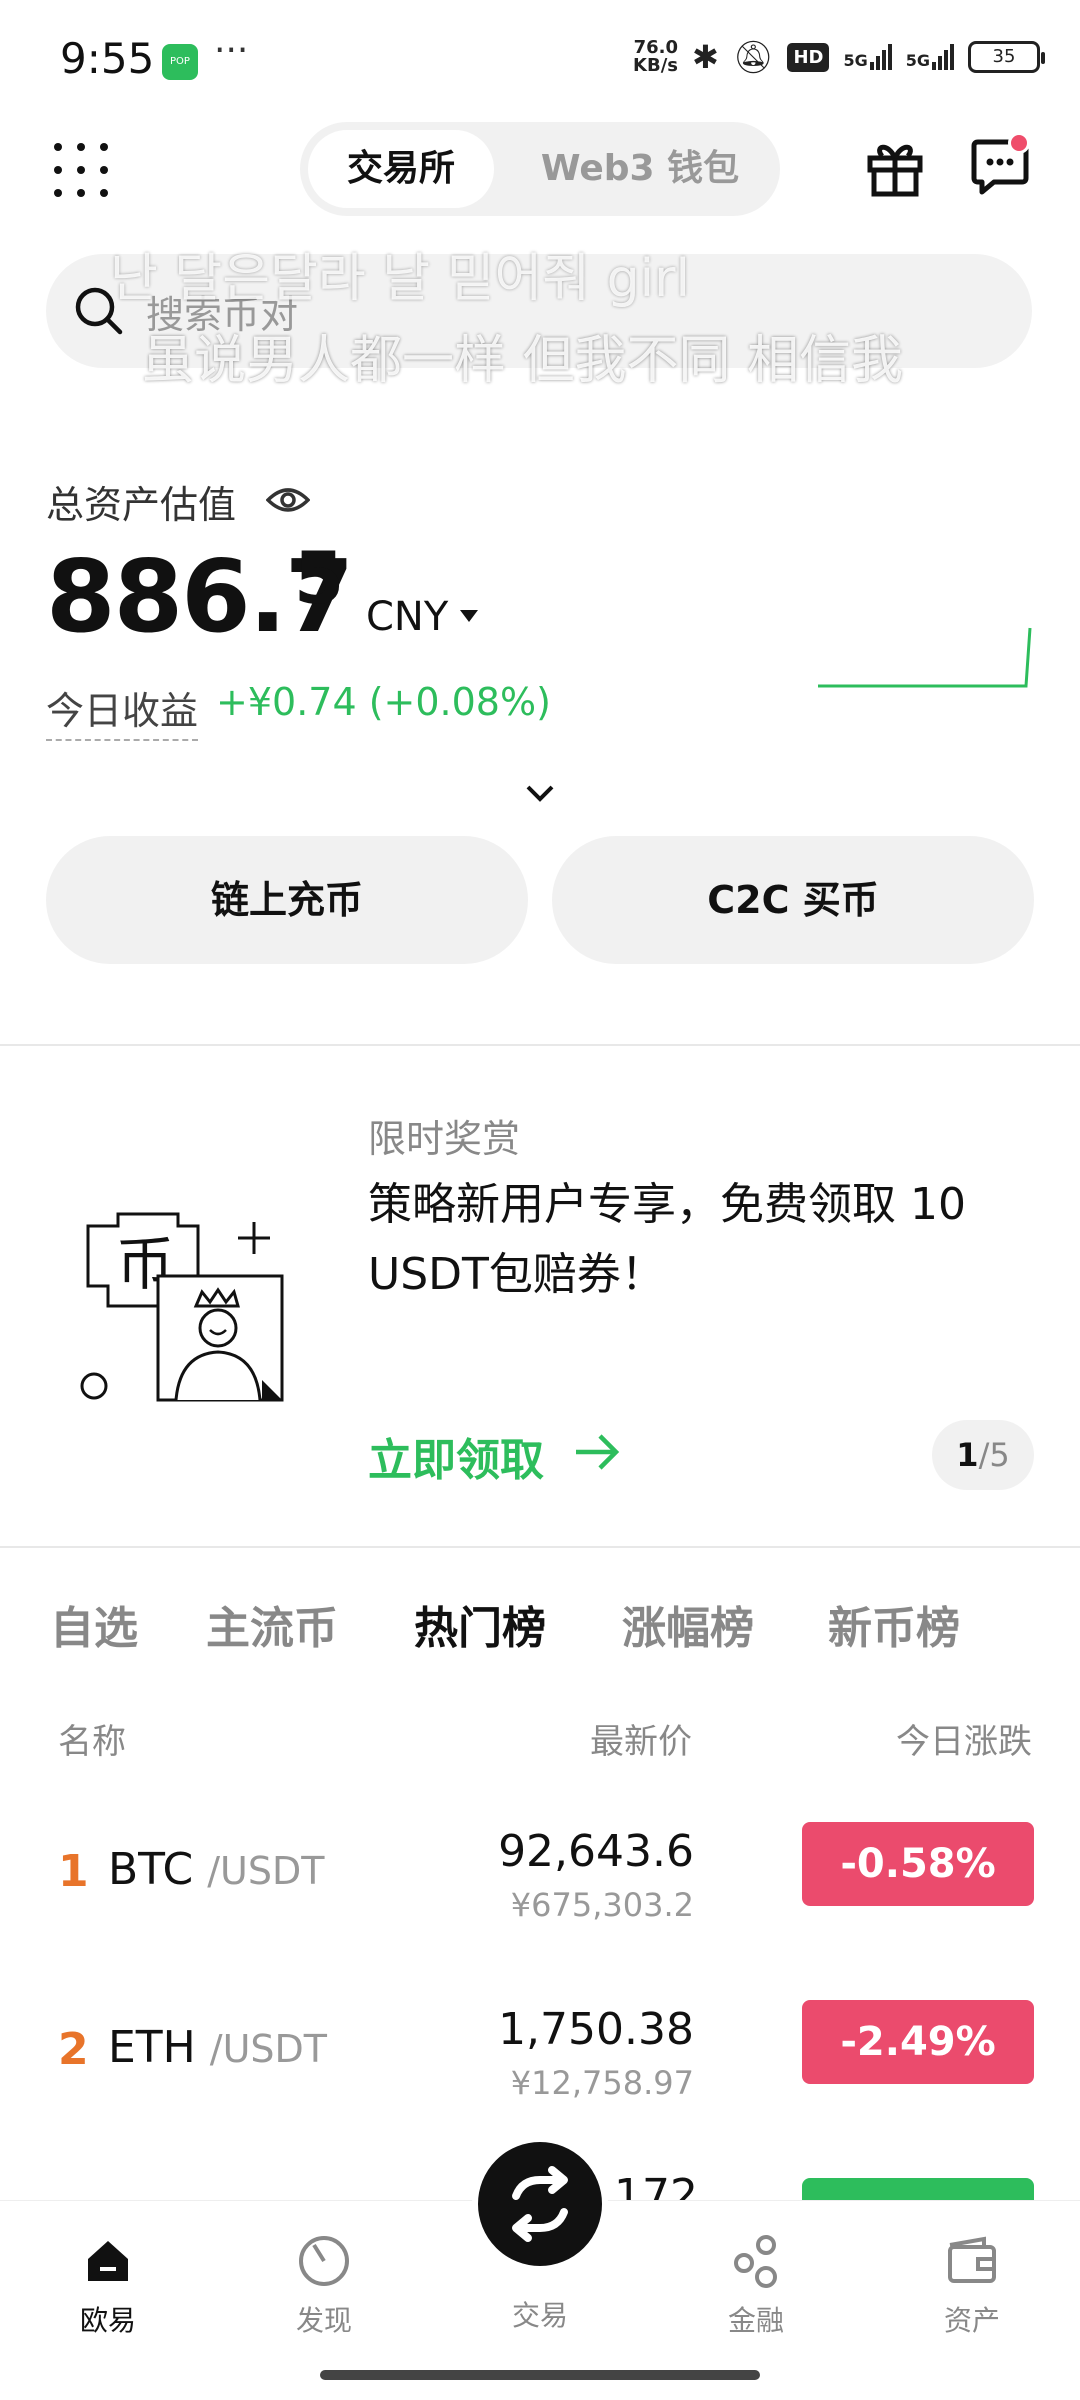  I want to click on nav-finance-label: 金融, so click(755, 2320).